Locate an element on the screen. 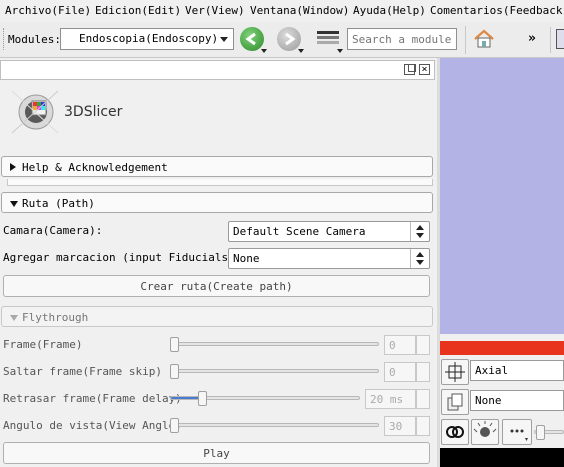  menu-view: Ver(View) is located at coordinates (215, 10).